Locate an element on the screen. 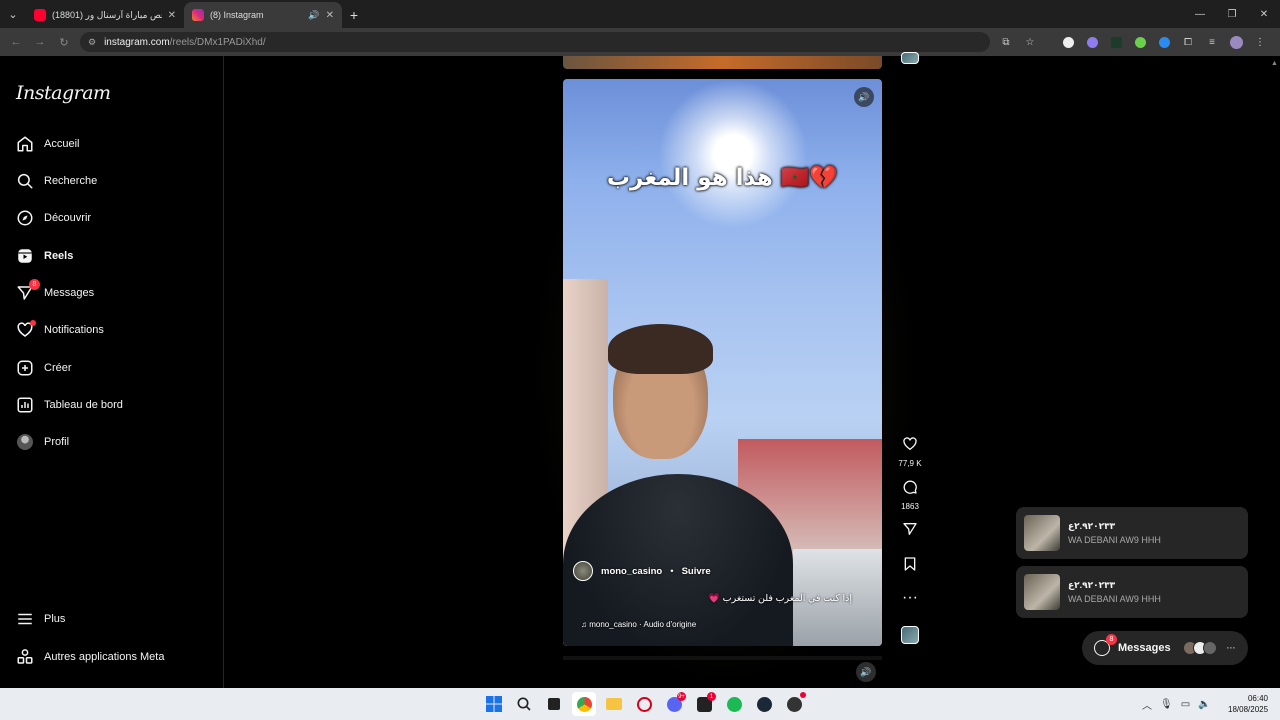 The width and height of the screenshot is (1280, 720). steam-icon is located at coordinates (764, 704).